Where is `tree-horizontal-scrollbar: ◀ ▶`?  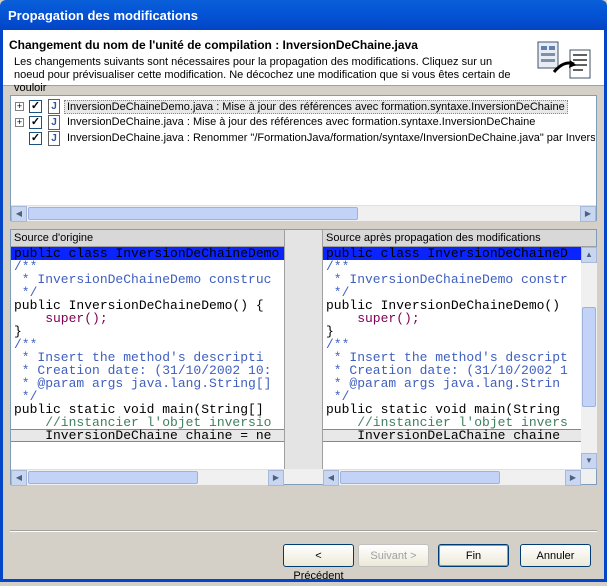 tree-horizontal-scrollbar: ◀ ▶ is located at coordinates (303, 213).